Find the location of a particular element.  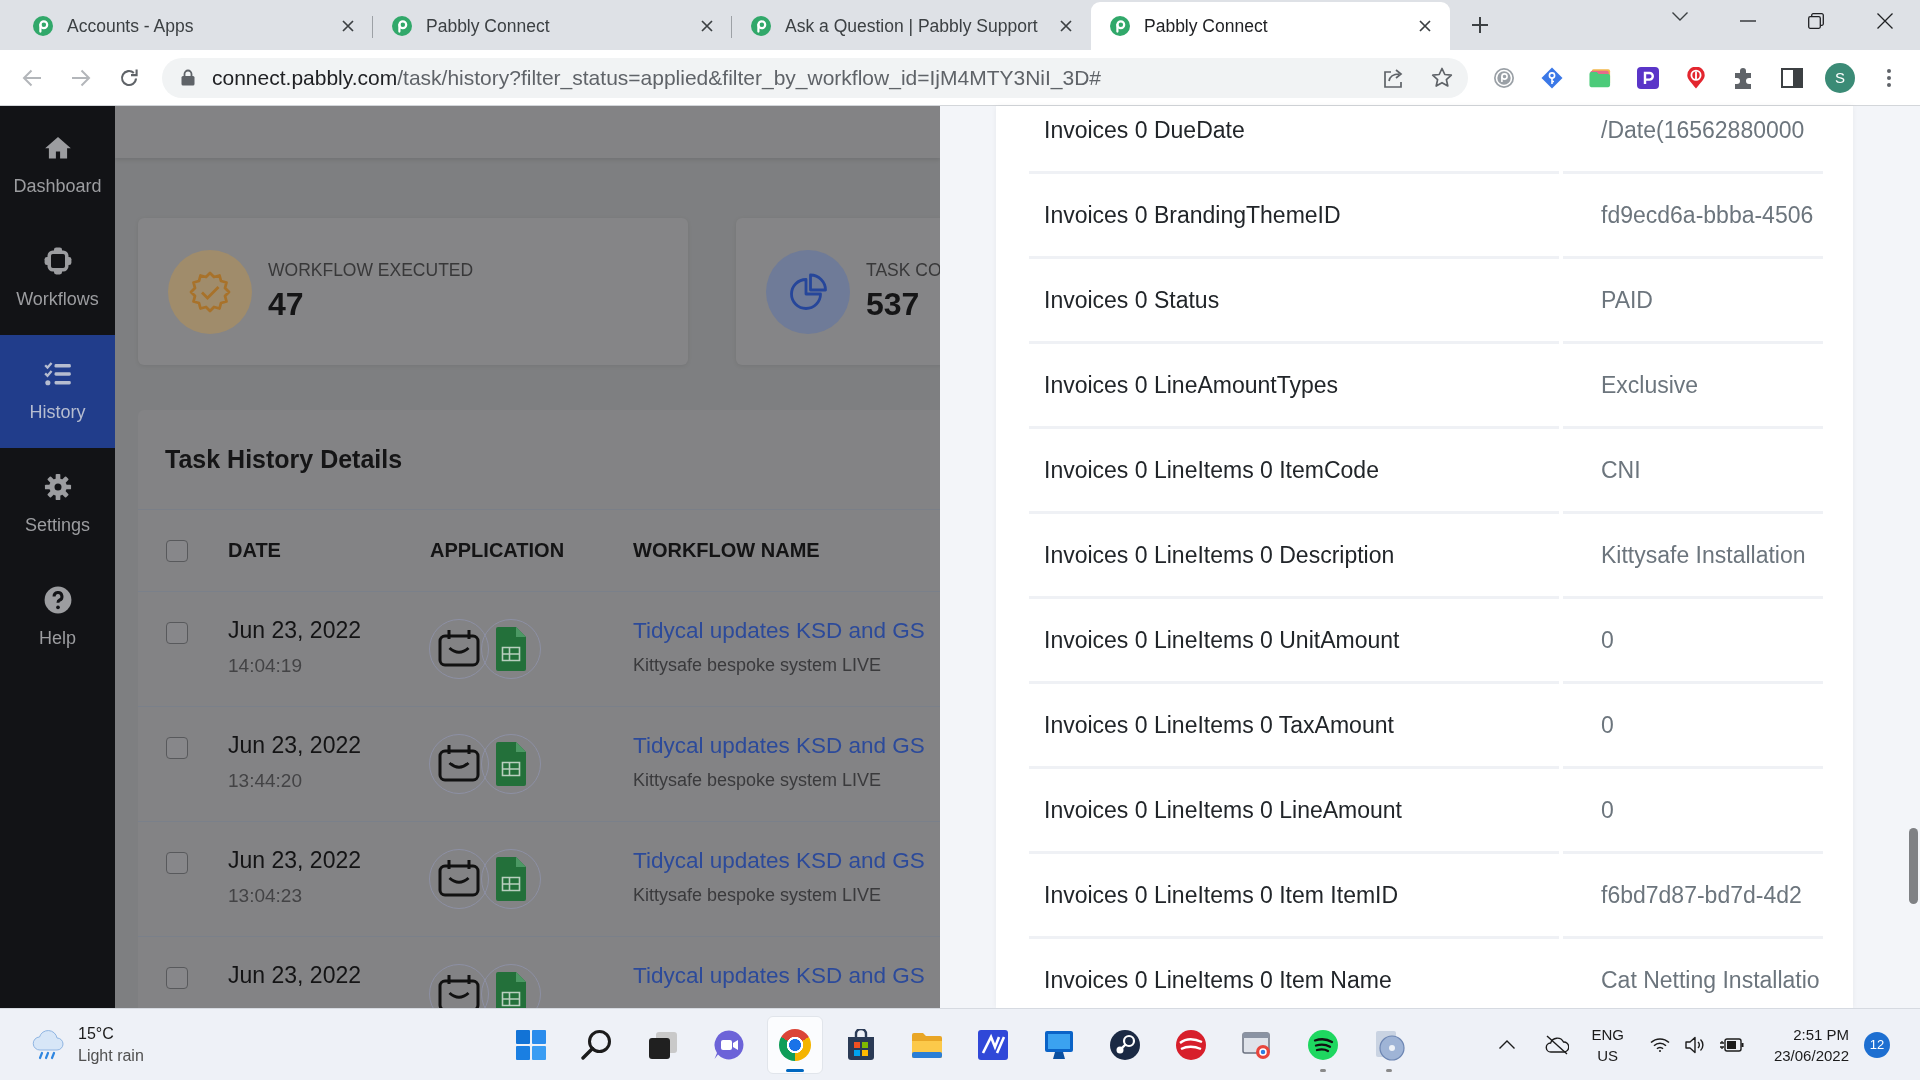

field-value: Exclusive is located at coordinates (1649, 385).